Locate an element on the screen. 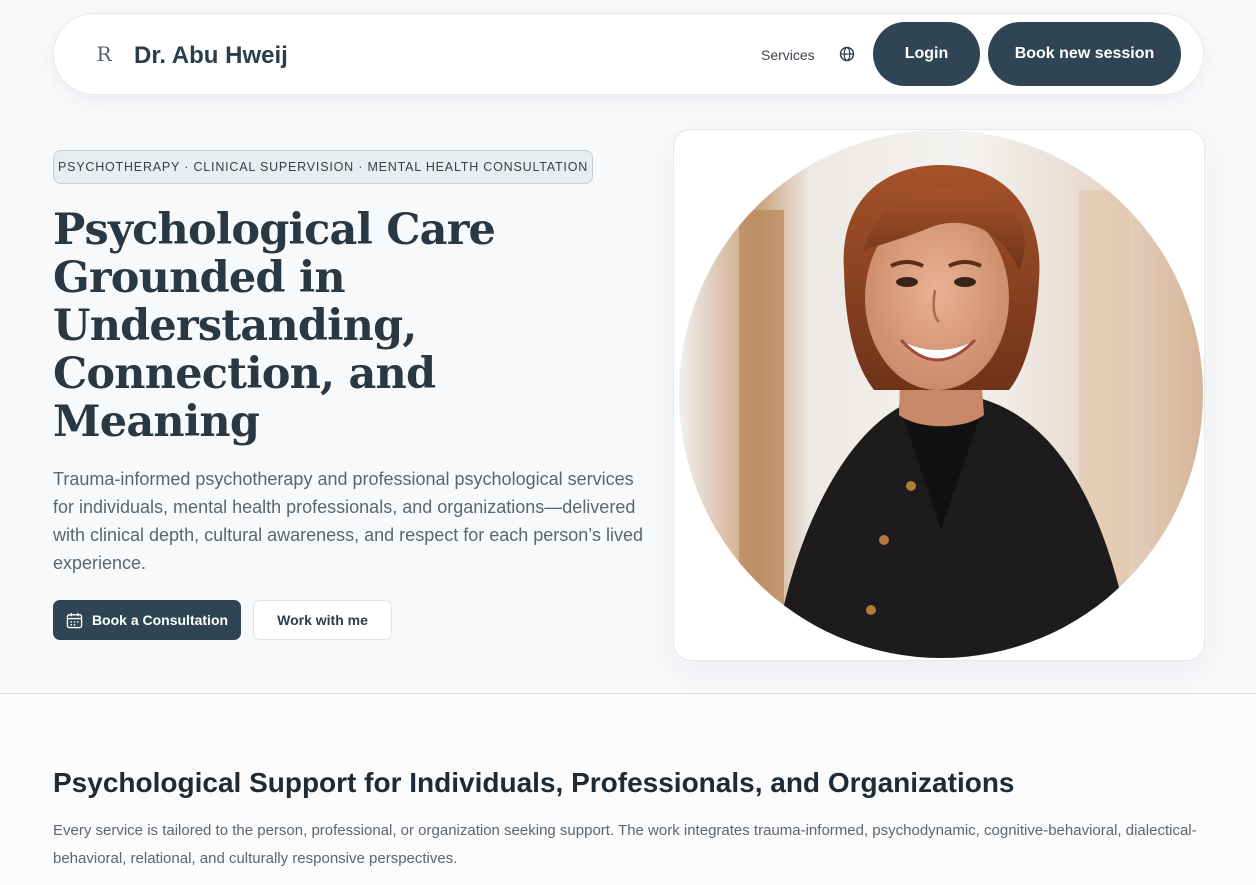 The height and width of the screenshot is (885, 1256). book-consultation-button: Book a Consultation is located at coordinates (147, 620).